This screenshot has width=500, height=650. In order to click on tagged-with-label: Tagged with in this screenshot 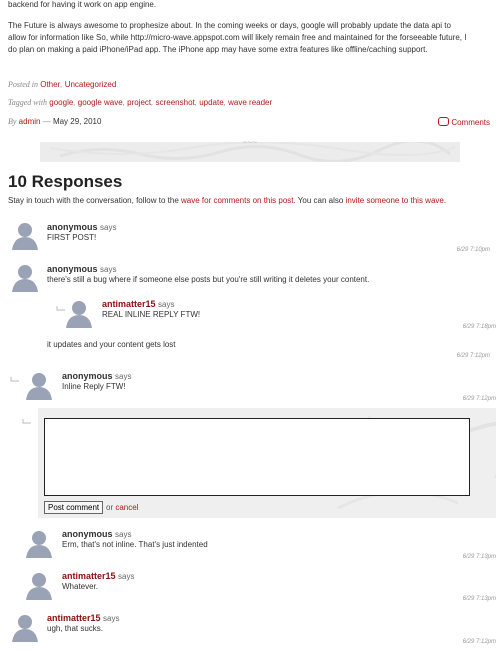, I will do `click(28, 102)`.